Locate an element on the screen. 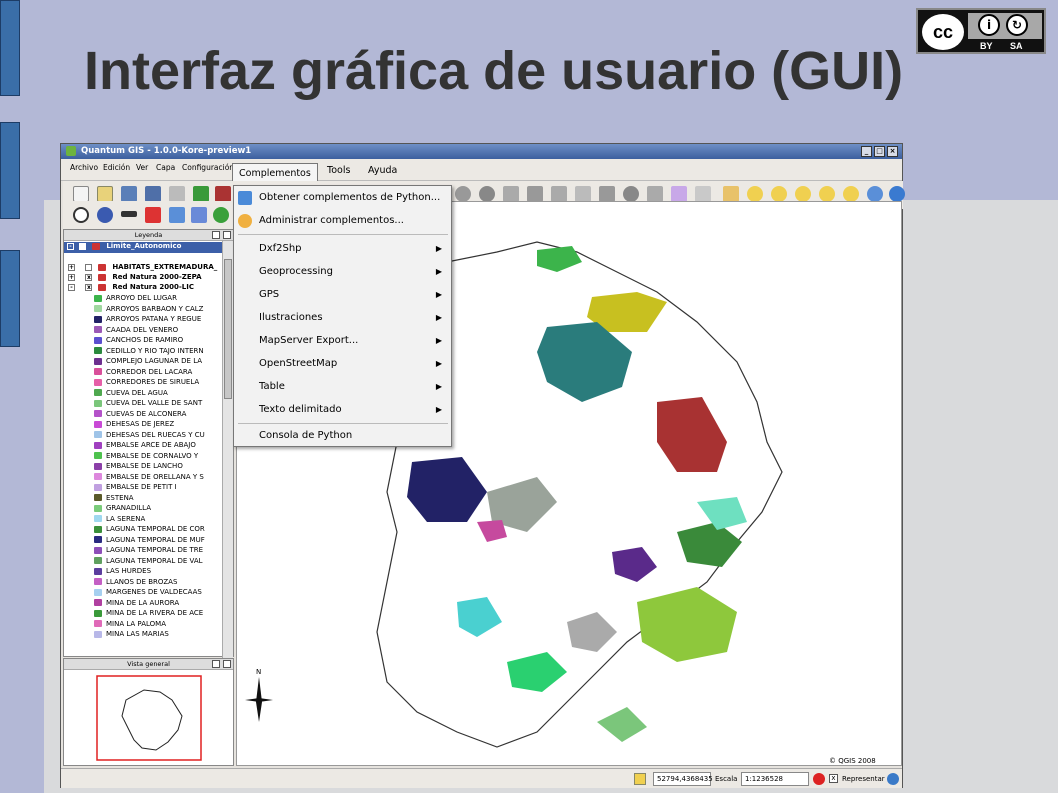  stop-render-icon is located at coordinates (819, 779).